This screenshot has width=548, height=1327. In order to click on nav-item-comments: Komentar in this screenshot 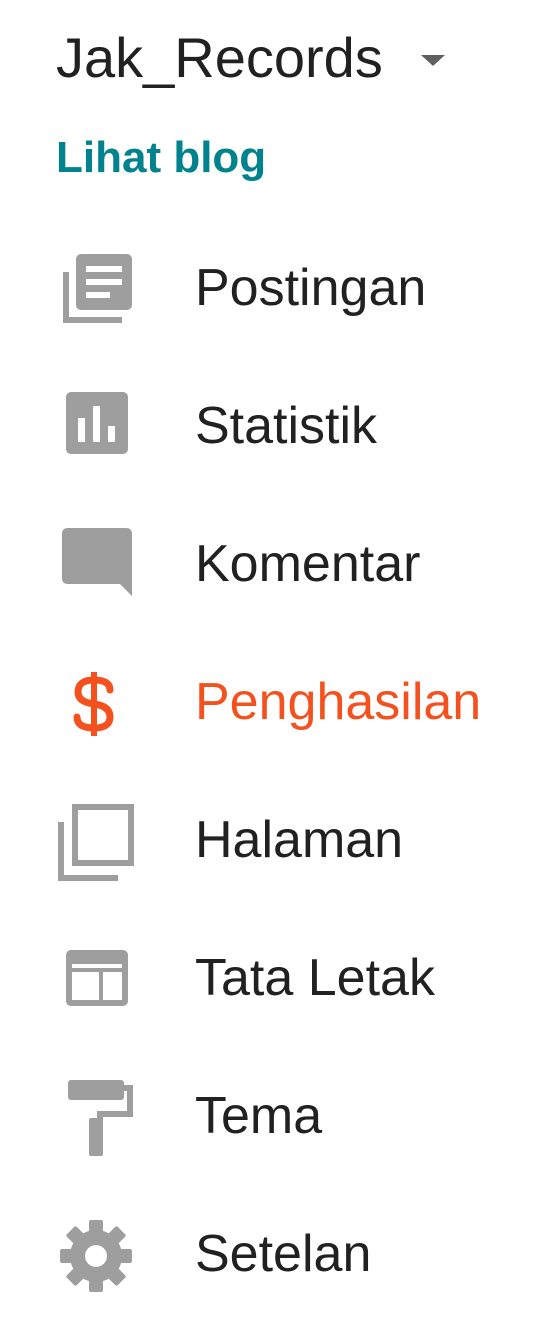, I will do `click(274, 563)`.